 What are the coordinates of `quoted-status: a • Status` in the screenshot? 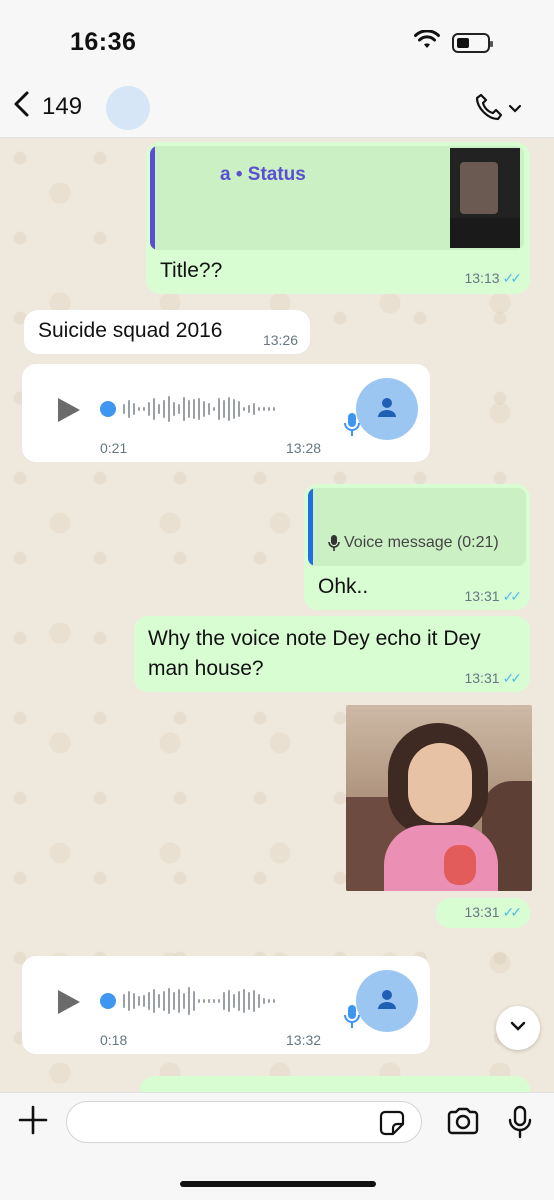 It's located at (337, 198).